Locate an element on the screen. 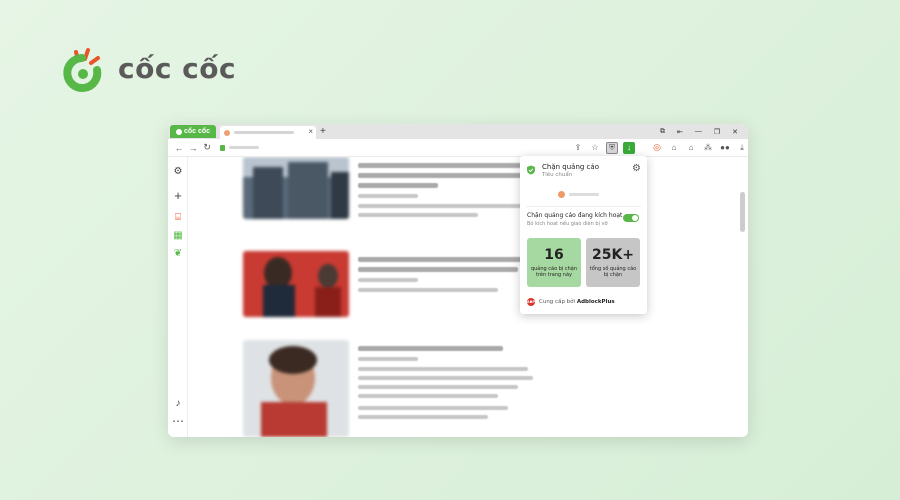  add-panel-icon: + is located at coordinates (178, 195).